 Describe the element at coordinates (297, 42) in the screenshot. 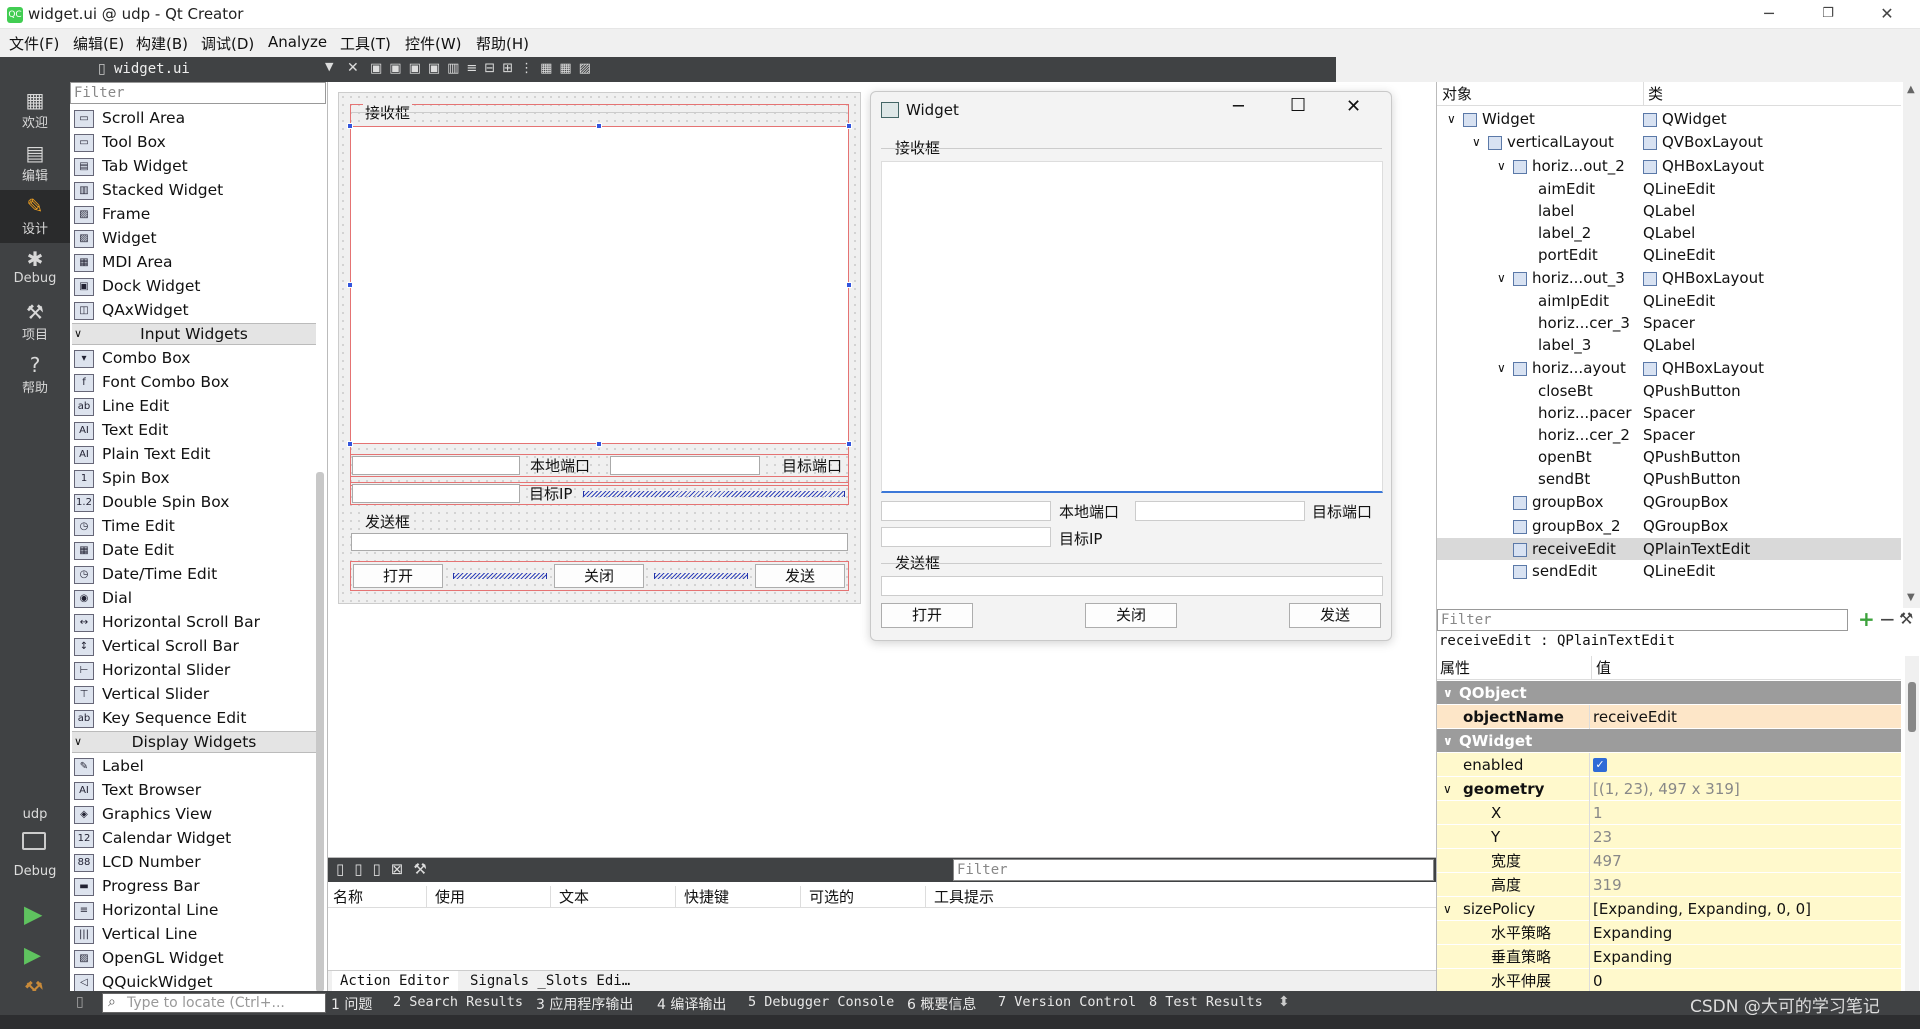

I see `menu-analyze: Analyze` at that location.